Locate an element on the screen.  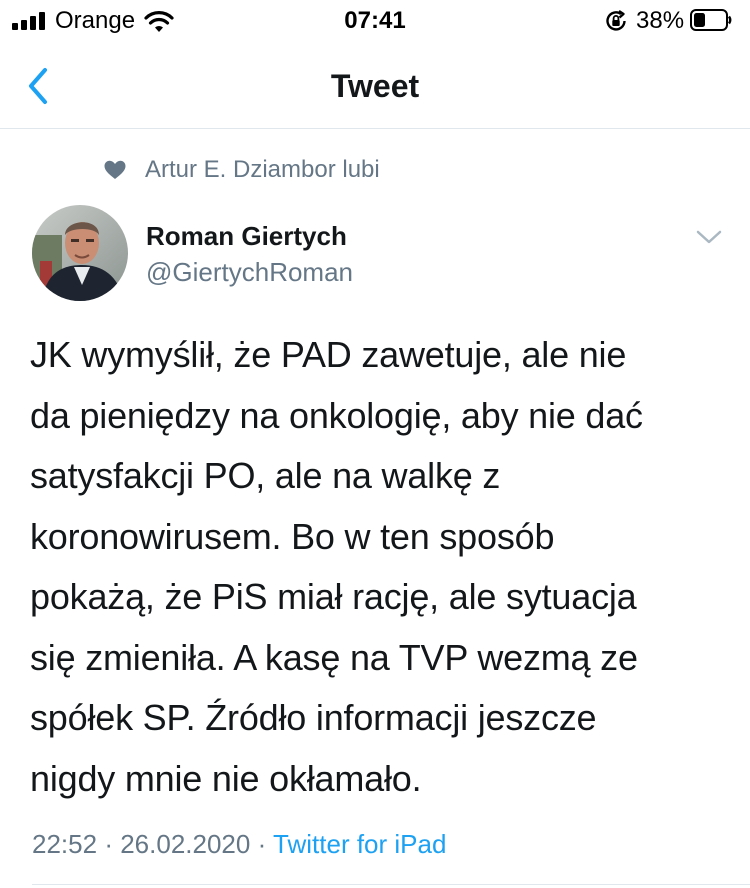
tweet-line: satysfakcji PO, ale na walkę z is located at coordinates (265, 475).